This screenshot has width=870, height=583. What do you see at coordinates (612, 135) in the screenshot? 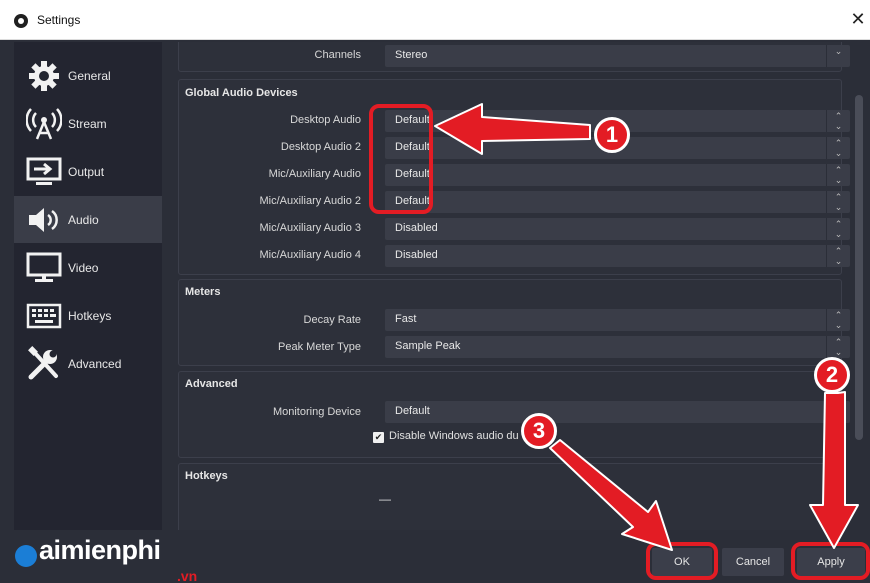
I see `annotation-badge-1: 1` at bounding box center [612, 135].